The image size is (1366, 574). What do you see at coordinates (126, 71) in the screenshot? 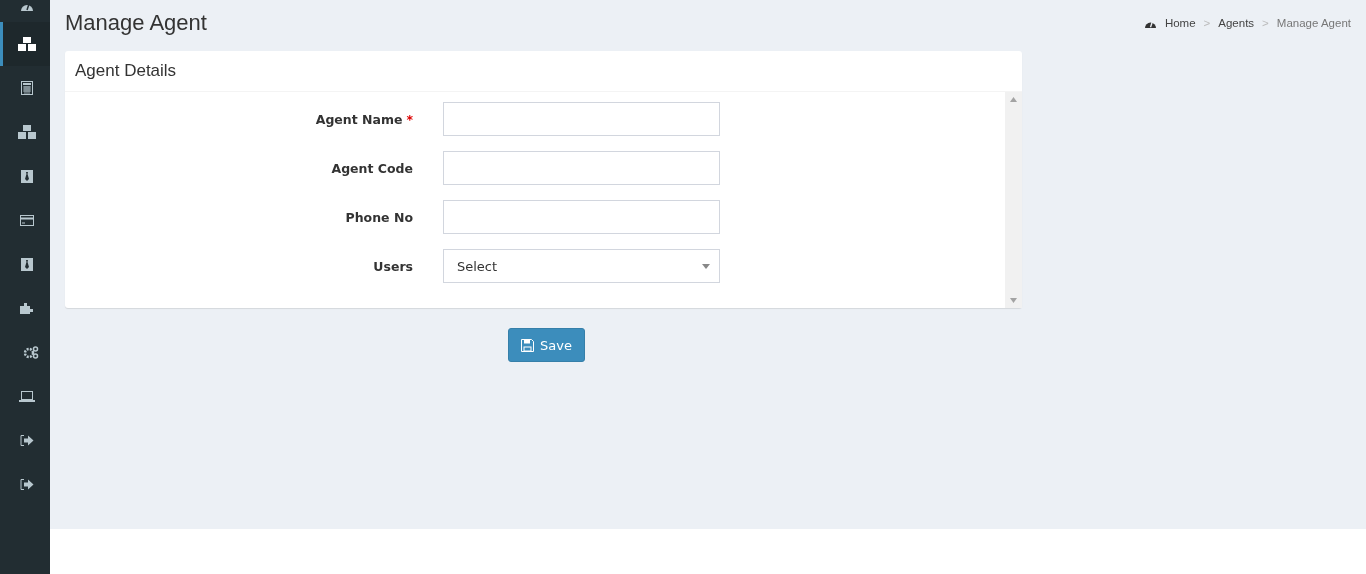
I see `panel-title: Agent Details` at bounding box center [126, 71].